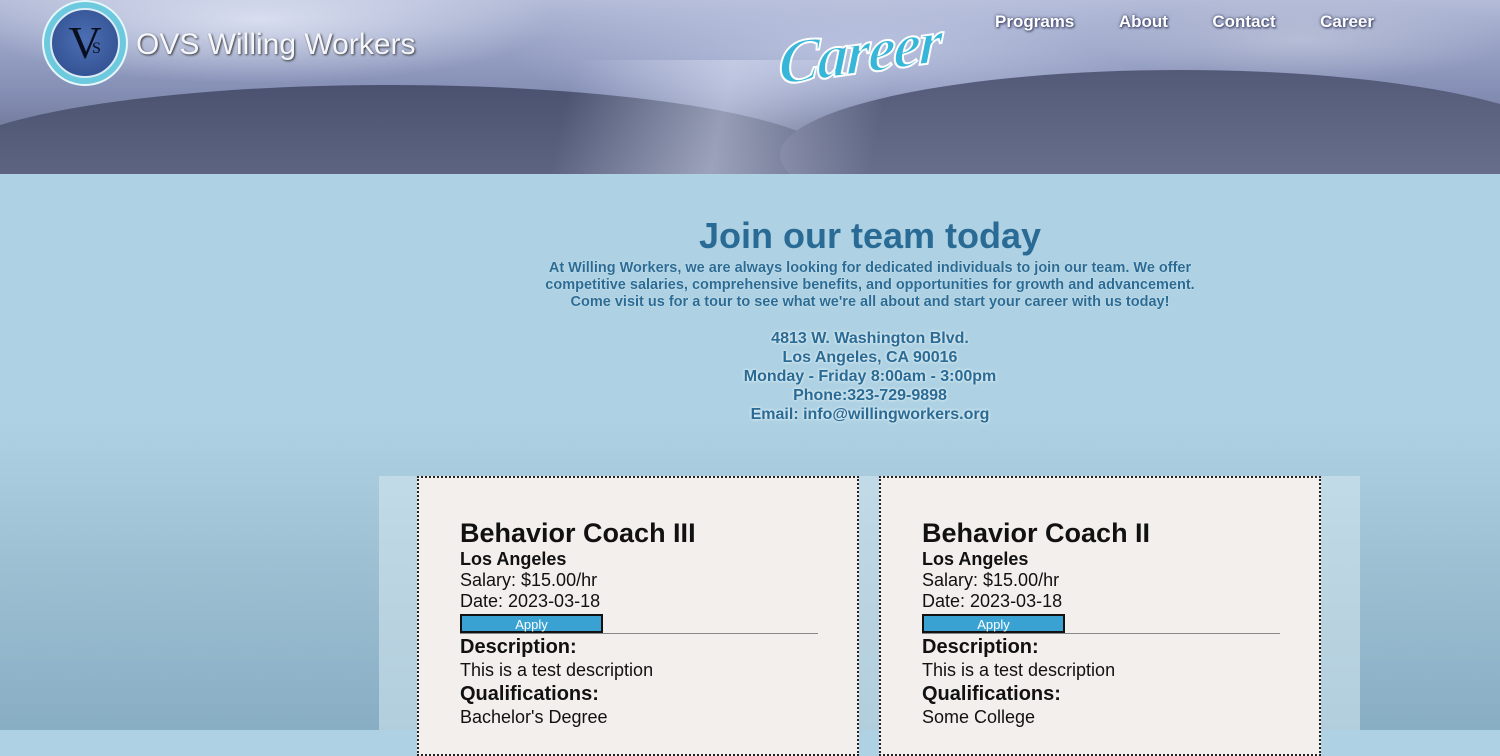 The image size is (1500, 756). What do you see at coordinates (870, 395) in the screenshot?
I see `phone-number: Phone:323-729-9898` at bounding box center [870, 395].